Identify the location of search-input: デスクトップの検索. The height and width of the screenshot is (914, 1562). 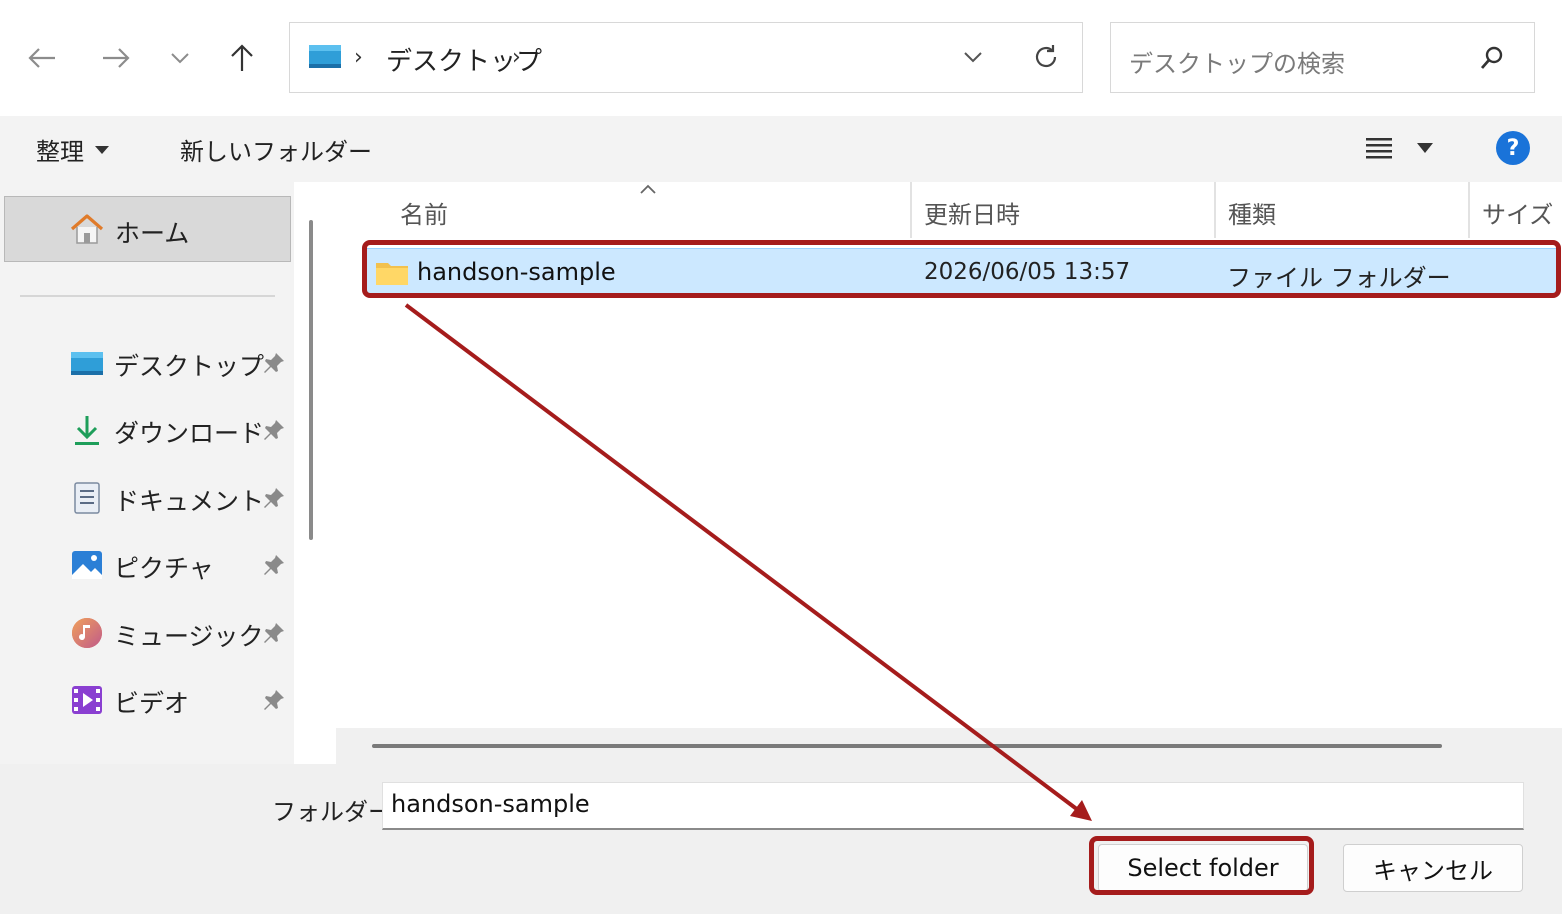
(1322, 57).